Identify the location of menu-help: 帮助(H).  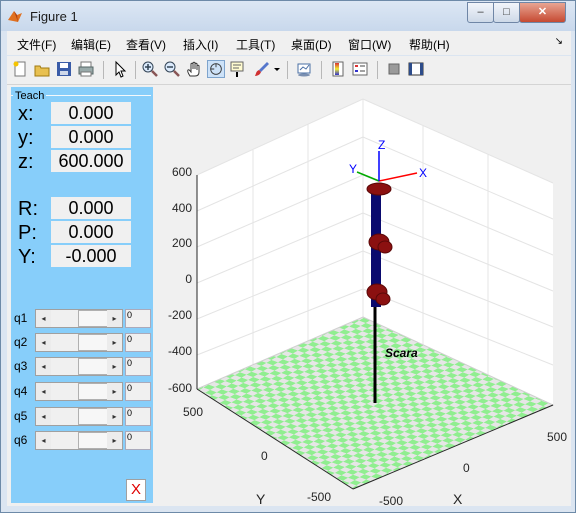
(429, 44).